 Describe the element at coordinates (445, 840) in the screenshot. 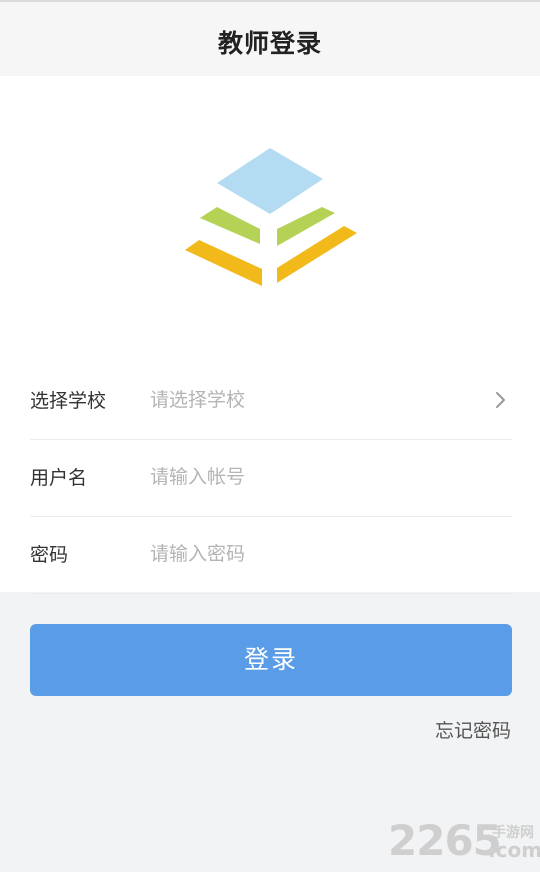

I see `watermark-number: 2265` at that location.